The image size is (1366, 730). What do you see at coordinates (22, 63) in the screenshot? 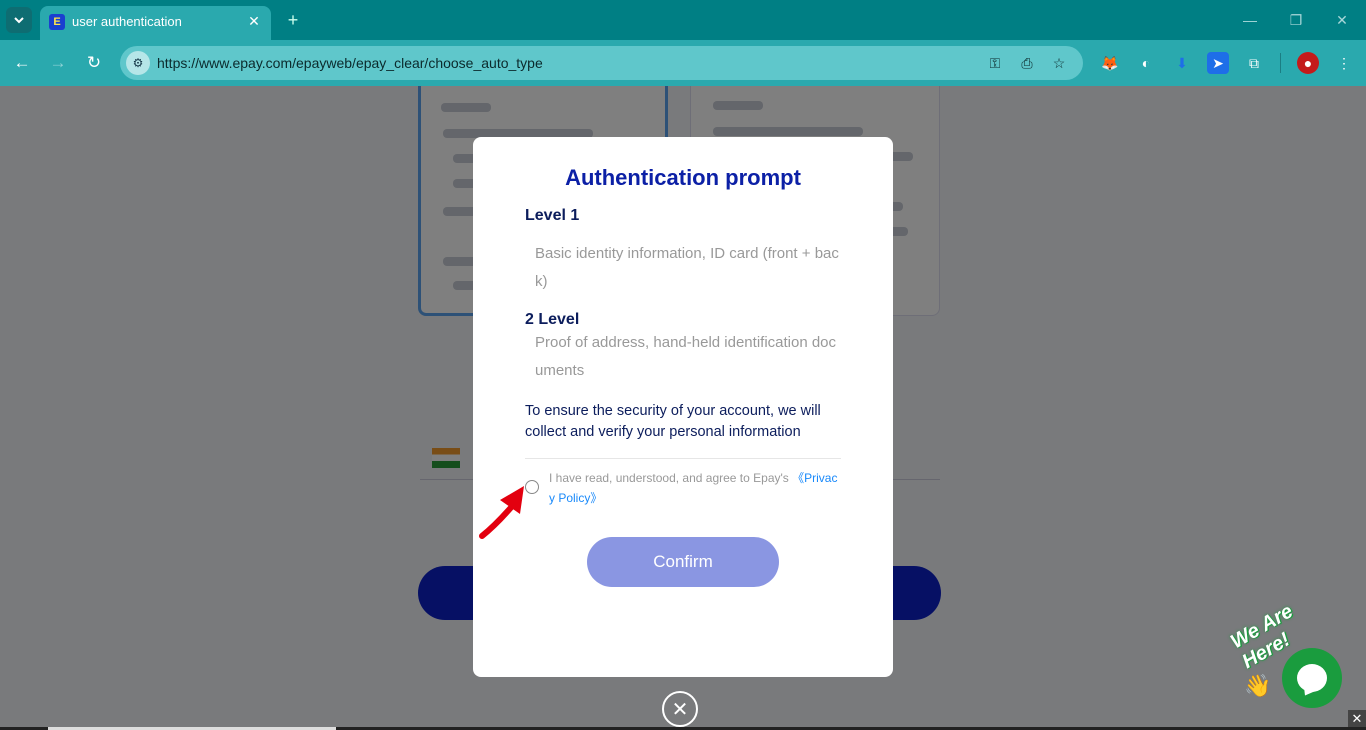
I see `back-arrow-icon: ←` at bounding box center [22, 63].